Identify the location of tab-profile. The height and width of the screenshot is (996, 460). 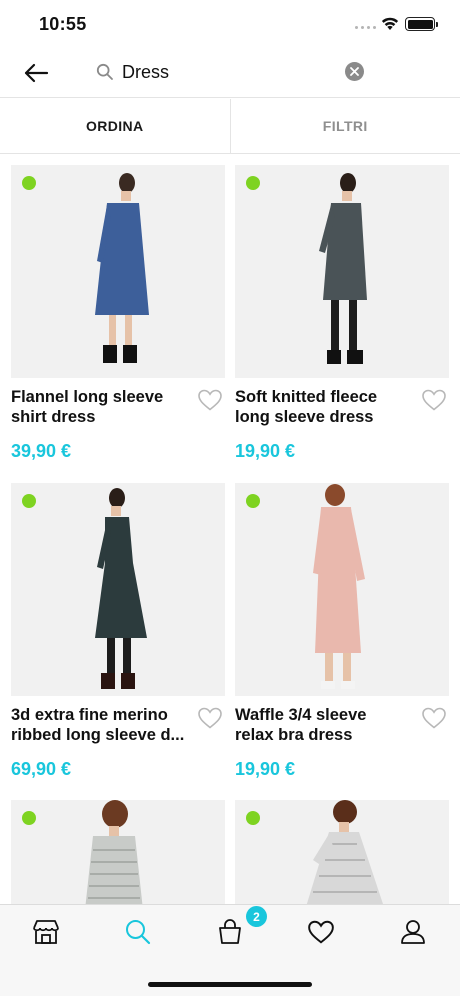
(413, 932).